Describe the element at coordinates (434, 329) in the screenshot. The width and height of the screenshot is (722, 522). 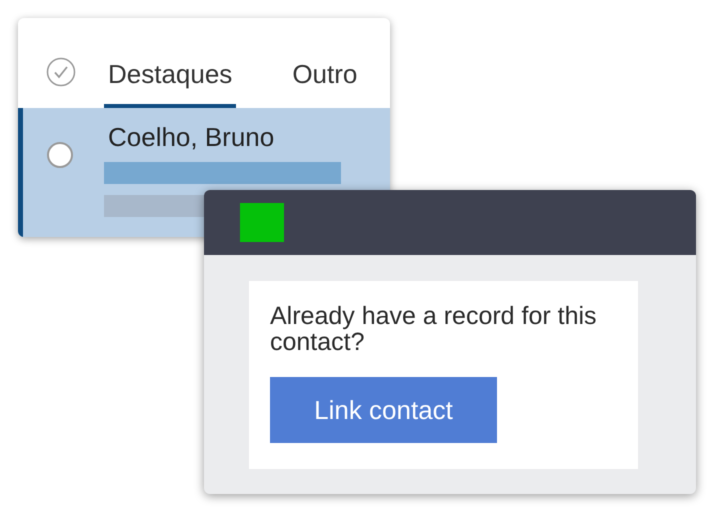
I see `prompt-text: Already have a record for this contact?` at that location.